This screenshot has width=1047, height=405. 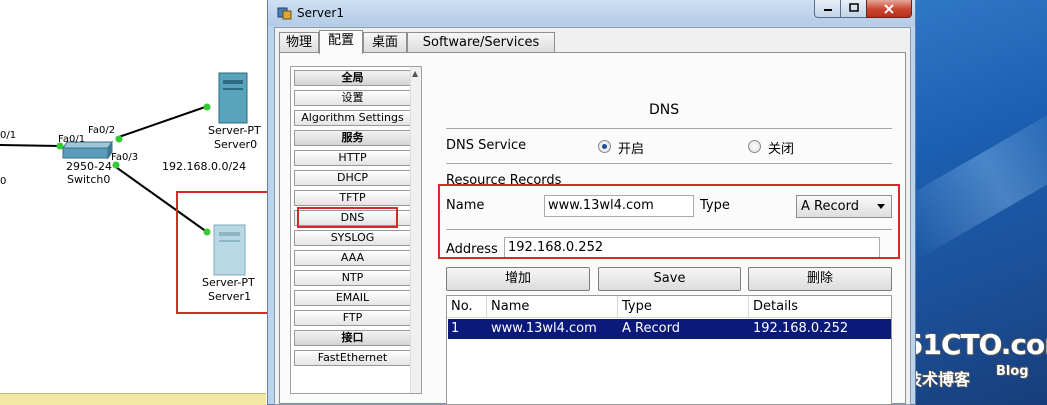 What do you see at coordinates (228, 282) in the screenshot?
I see `server1-type: Server-PT` at bounding box center [228, 282].